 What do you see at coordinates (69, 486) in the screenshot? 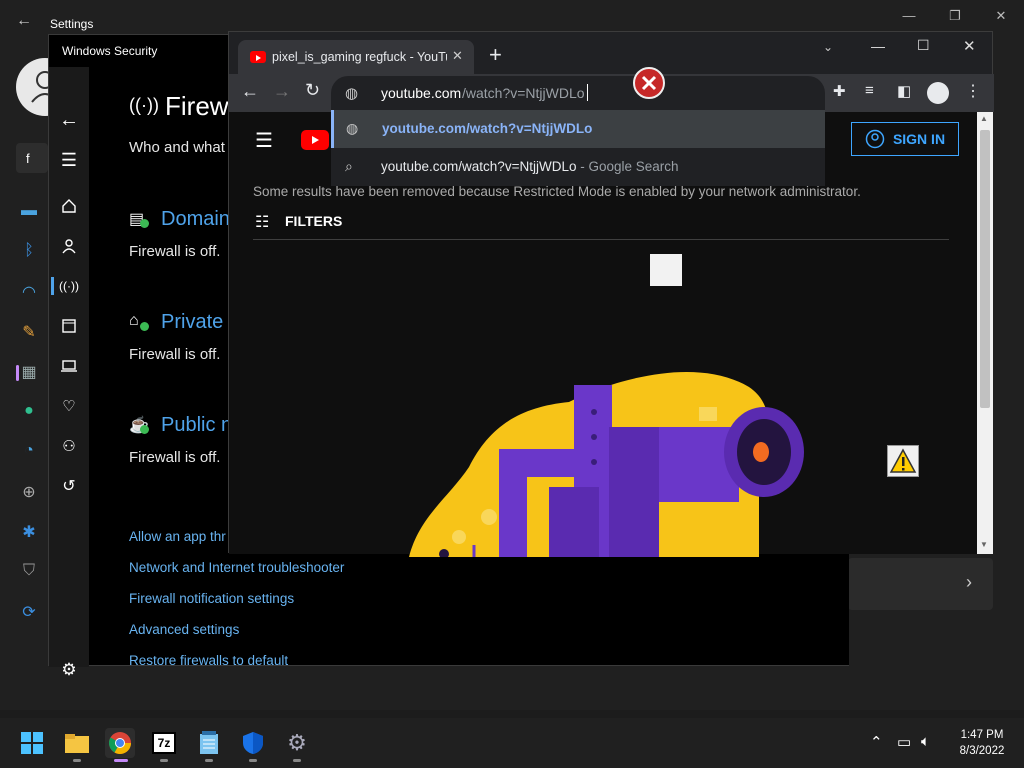
I see `protection-history-icon: ↺` at bounding box center [69, 486].